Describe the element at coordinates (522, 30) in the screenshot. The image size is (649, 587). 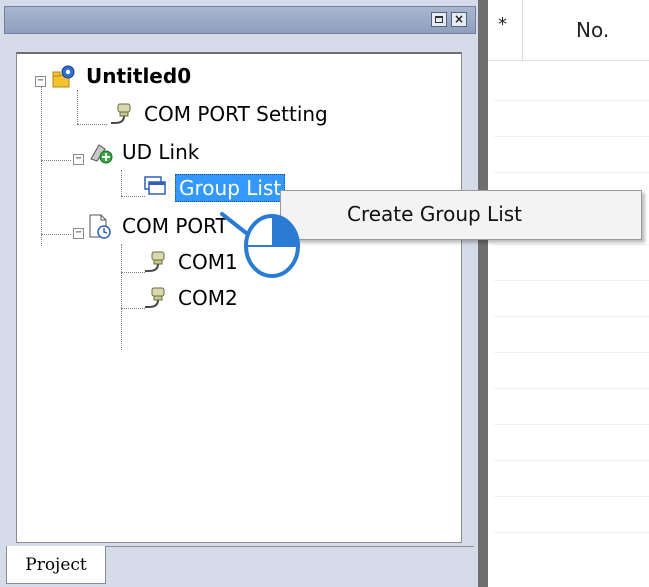
I see `column-divider` at that location.